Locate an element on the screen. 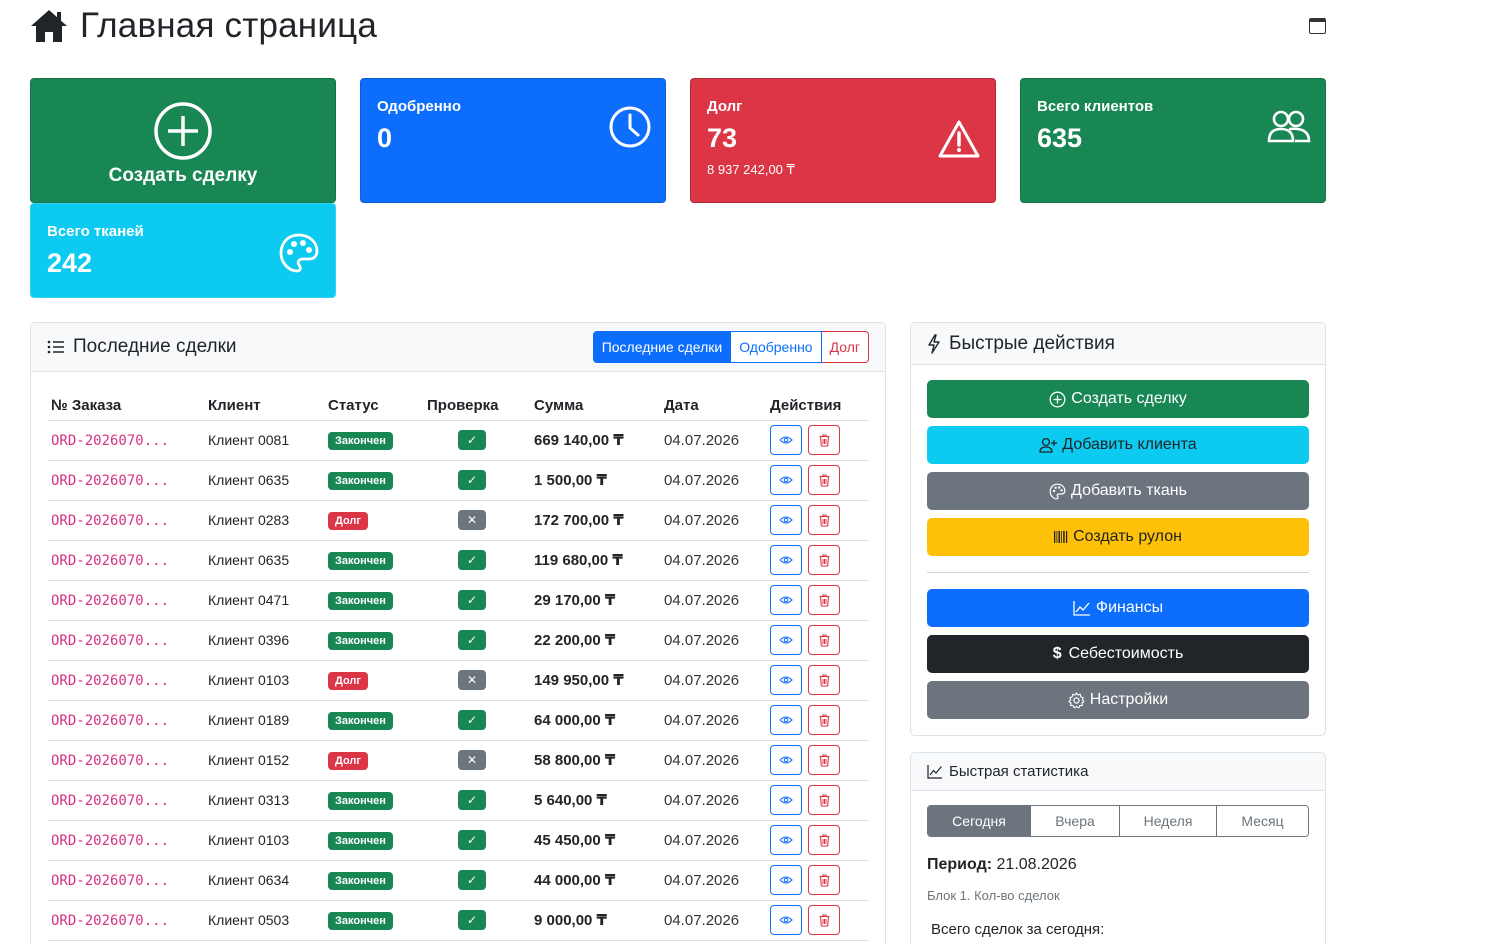 The height and width of the screenshot is (944, 1506). client-cell: Клиент 0635 is located at coordinates (264, 480).